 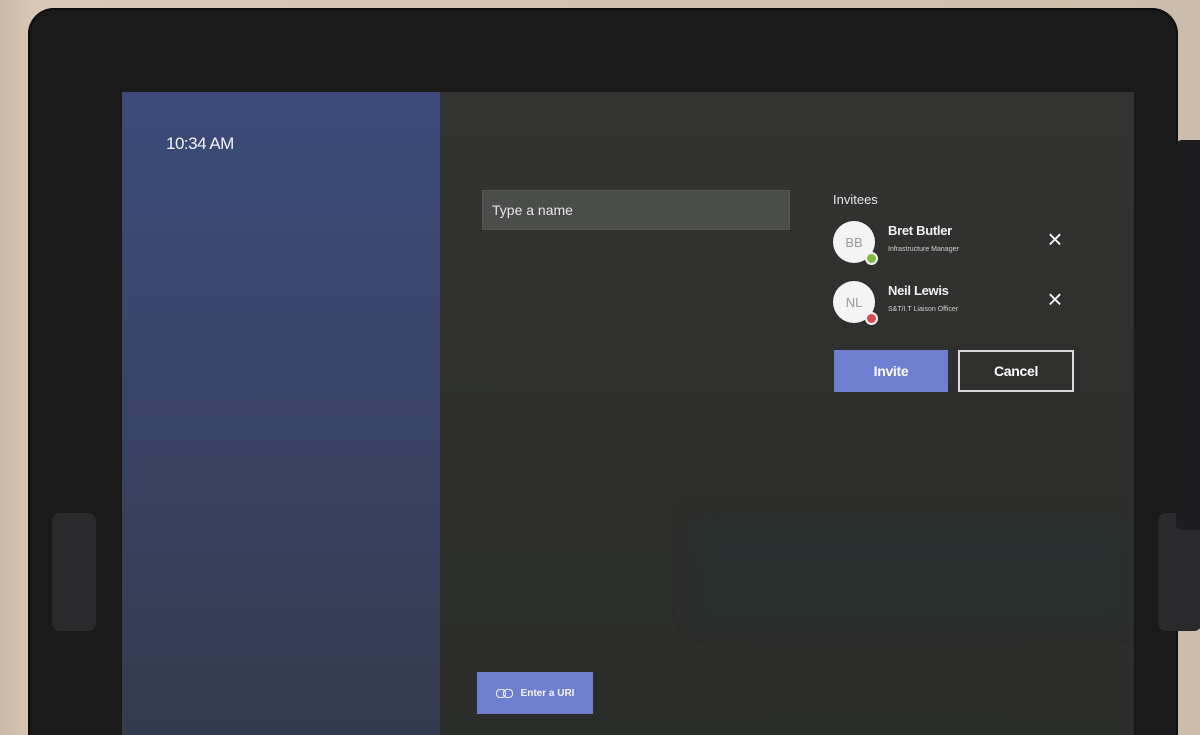 I want to click on enter-url-button: Enter a URI, so click(x=535, y=693).